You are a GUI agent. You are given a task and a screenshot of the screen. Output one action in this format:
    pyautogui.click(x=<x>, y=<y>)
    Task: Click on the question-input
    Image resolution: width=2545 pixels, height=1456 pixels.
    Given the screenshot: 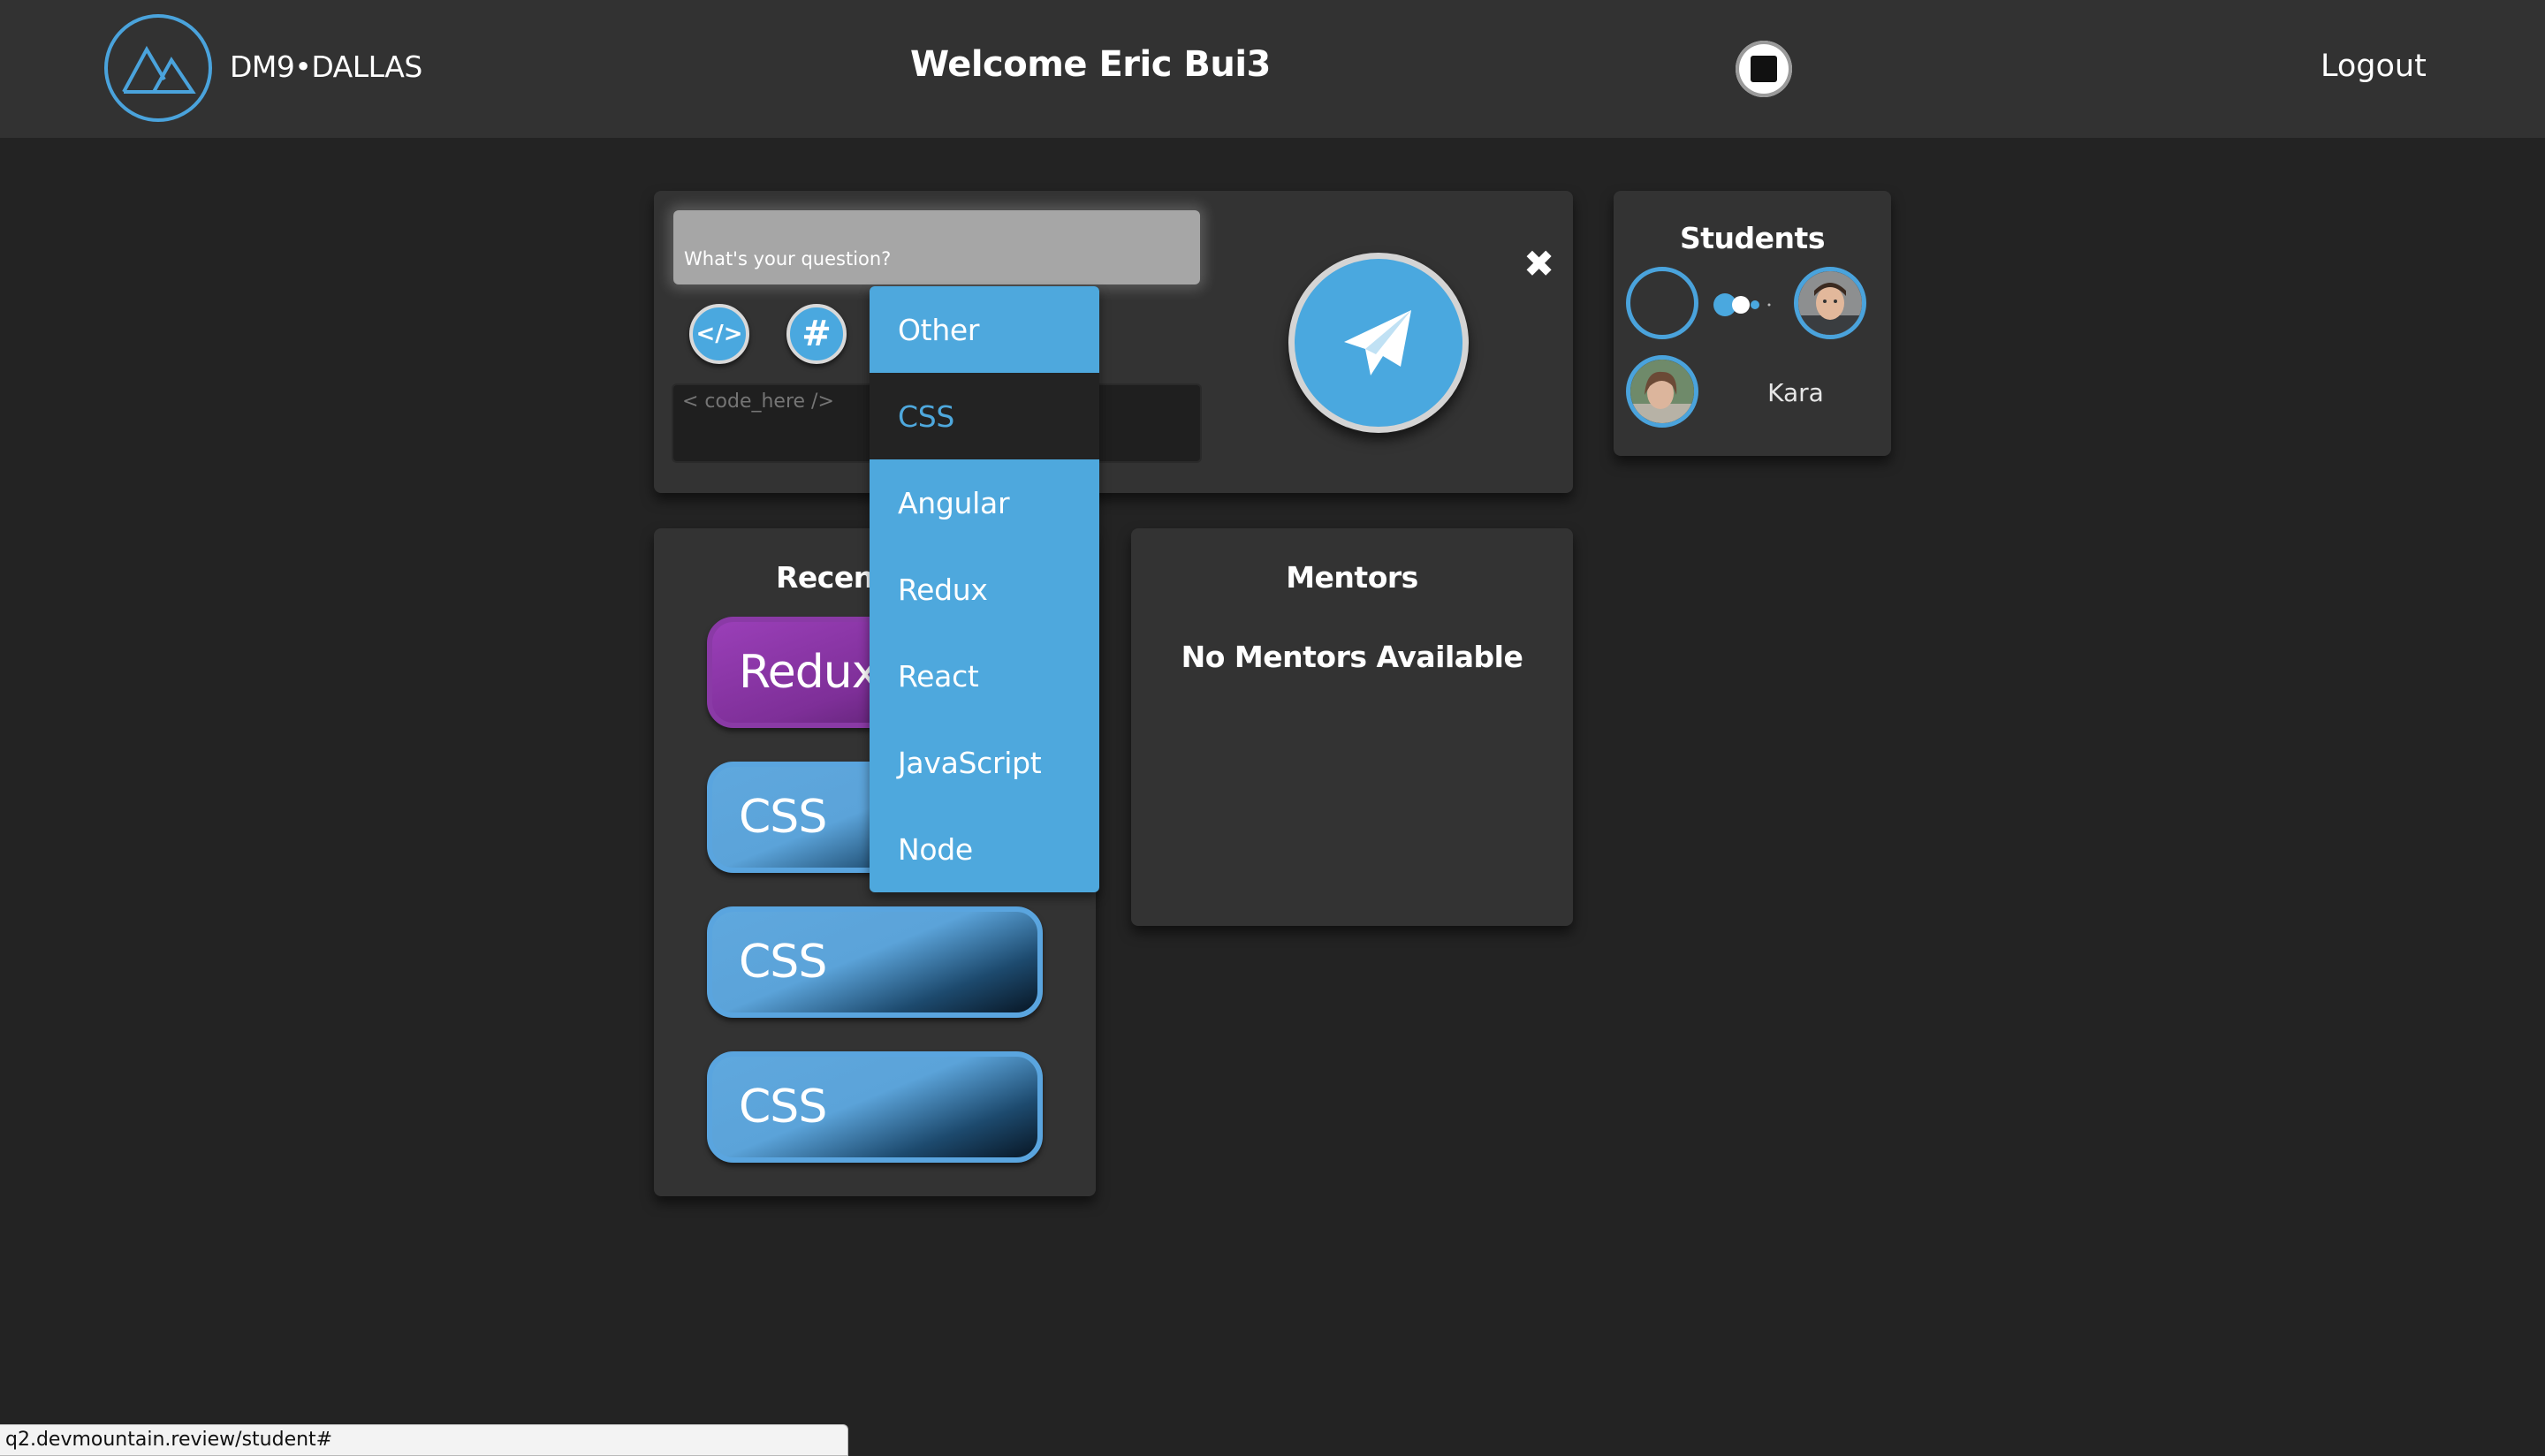 What is the action you would take?
    pyautogui.click(x=936, y=247)
    